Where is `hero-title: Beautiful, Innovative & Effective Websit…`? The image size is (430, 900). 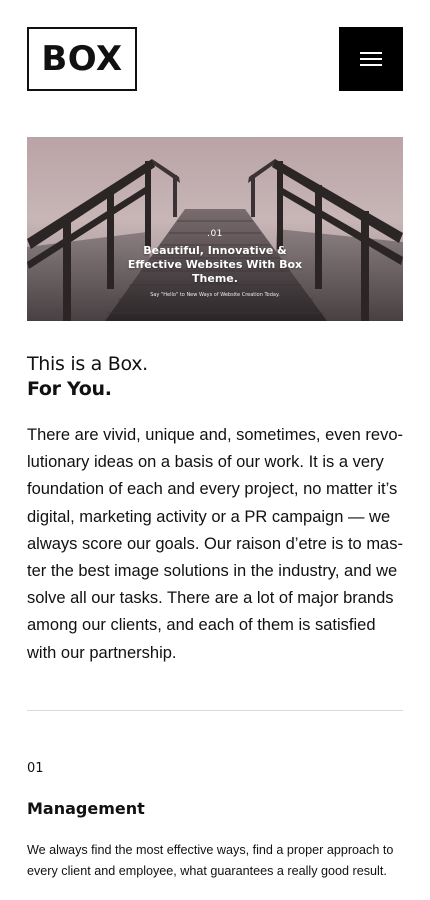 hero-title: Beautiful, Innovative & Effective Websit… is located at coordinates (215, 264).